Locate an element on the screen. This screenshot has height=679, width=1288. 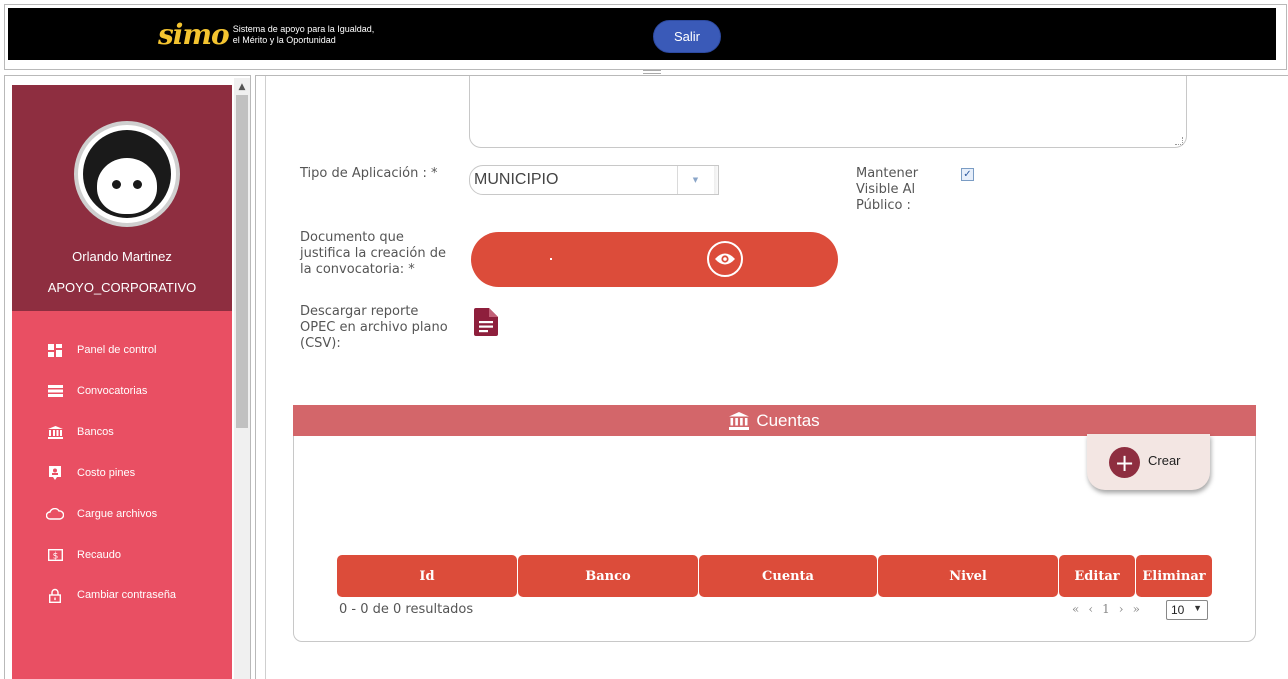
cuentas-header: Cuentas is located at coordinates (774, 420).